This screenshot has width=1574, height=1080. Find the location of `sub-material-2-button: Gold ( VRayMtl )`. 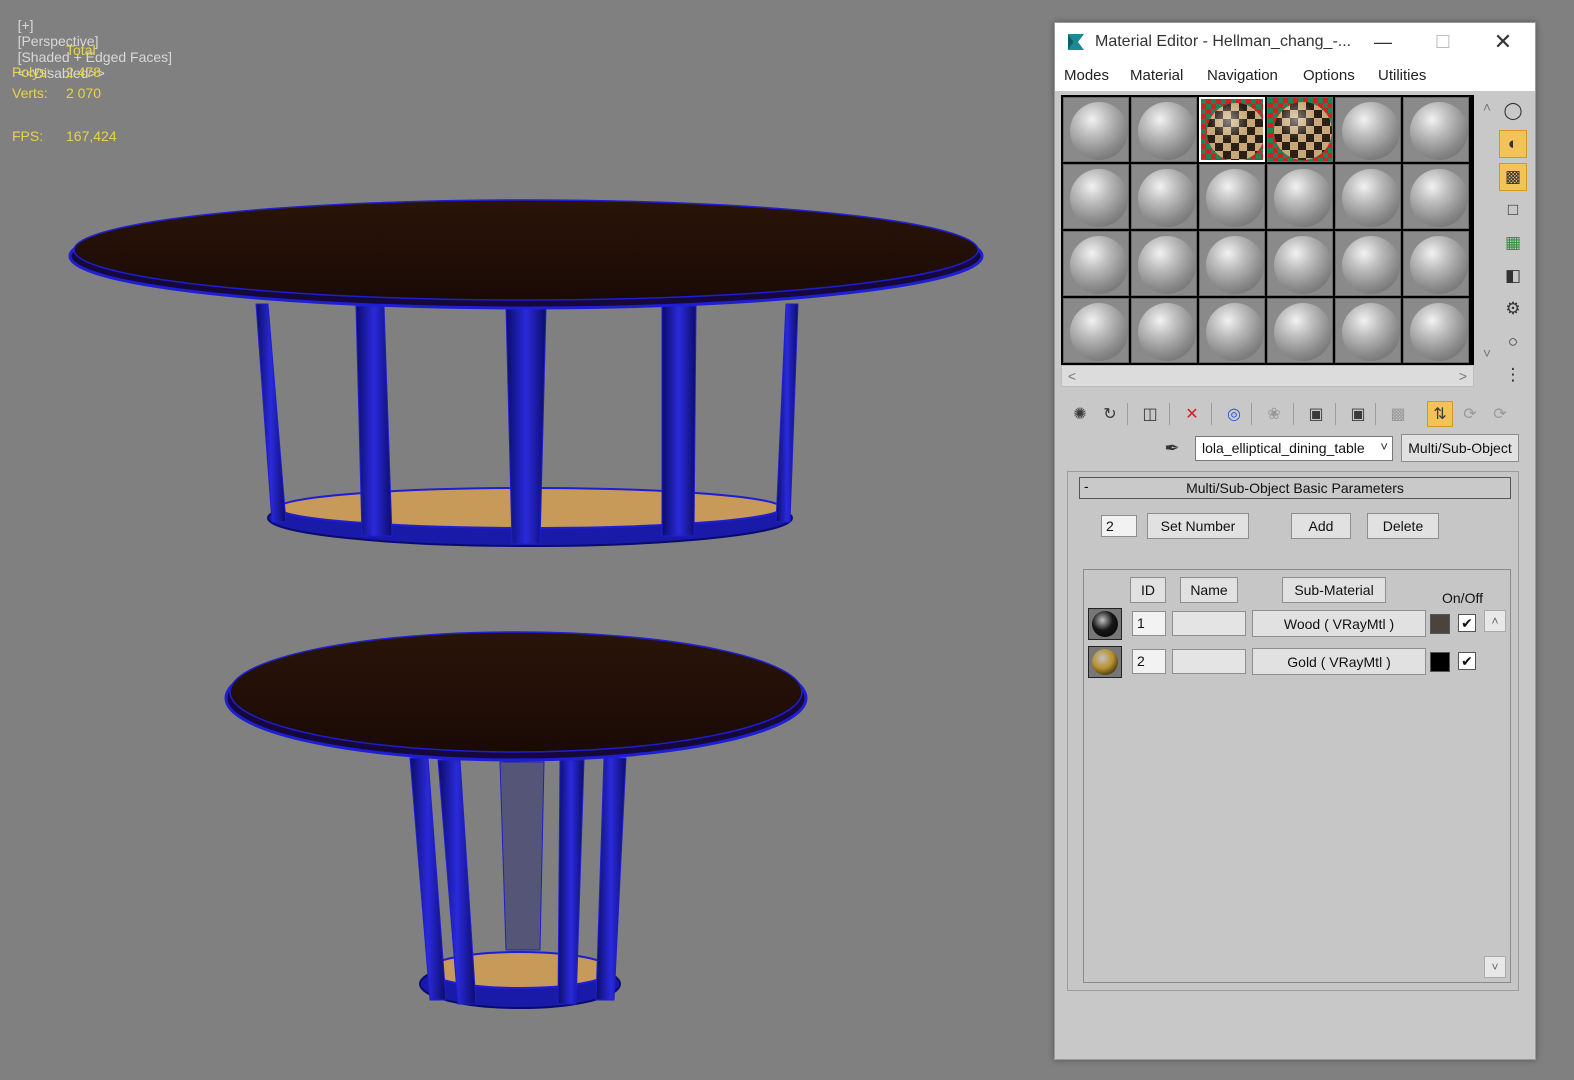

sub-material-2-button: Gold ( VRayMtl ) is located at coordinates (1339, 661).